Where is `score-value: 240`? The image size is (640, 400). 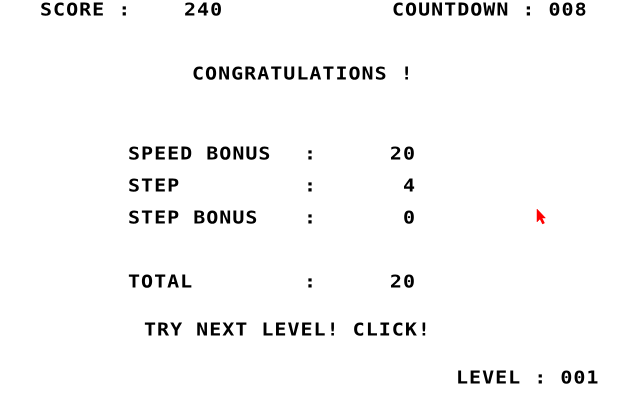
score-value: 240 is located at coordinates (204, 10).